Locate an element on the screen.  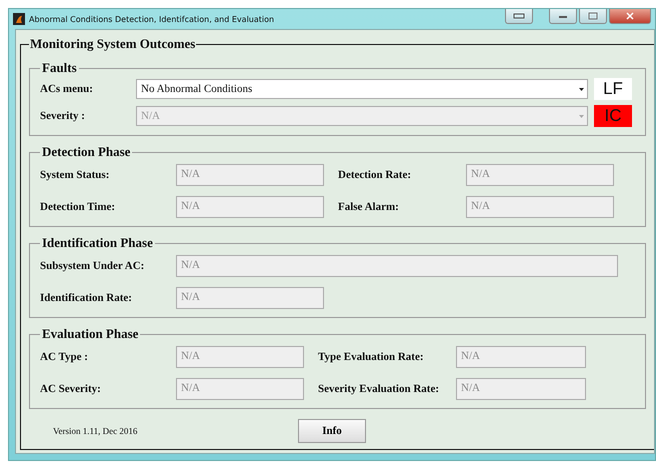
field-label: ACs menu: is located at coordinates (67, 89).